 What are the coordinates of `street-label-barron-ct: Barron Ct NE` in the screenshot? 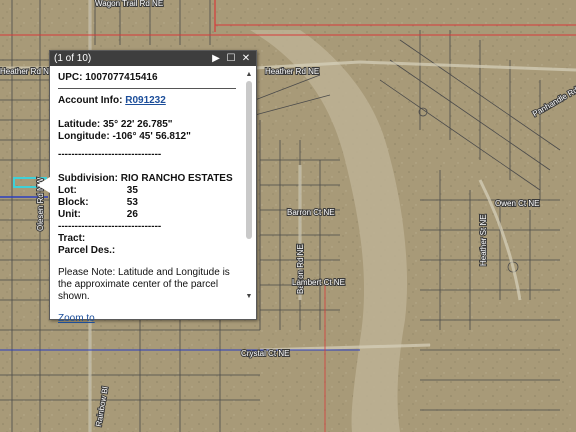 It's located at (311, 212).